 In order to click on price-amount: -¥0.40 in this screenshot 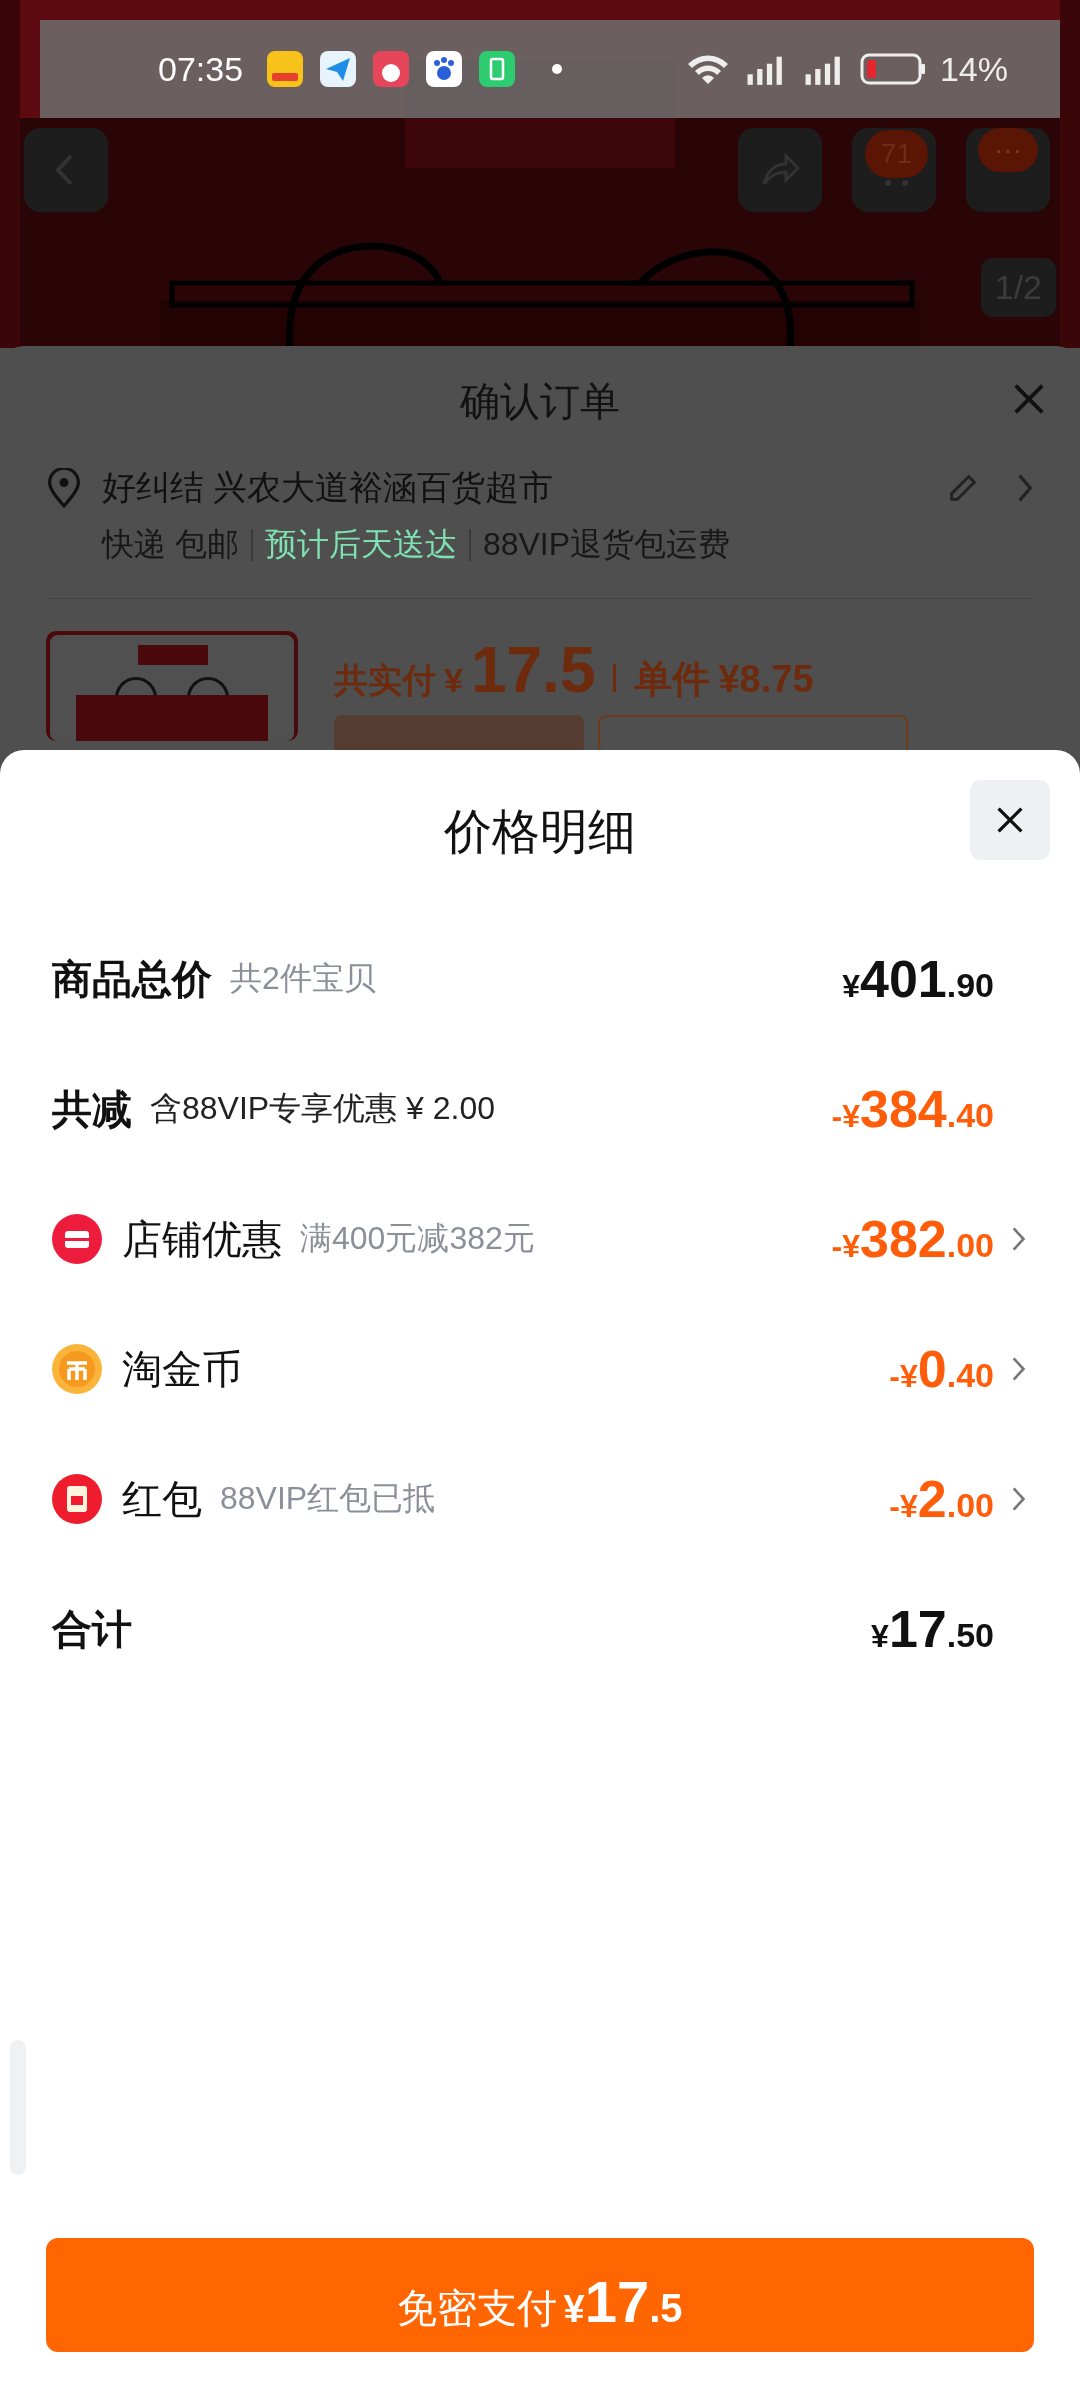, I will do `click(941, 1369)`.